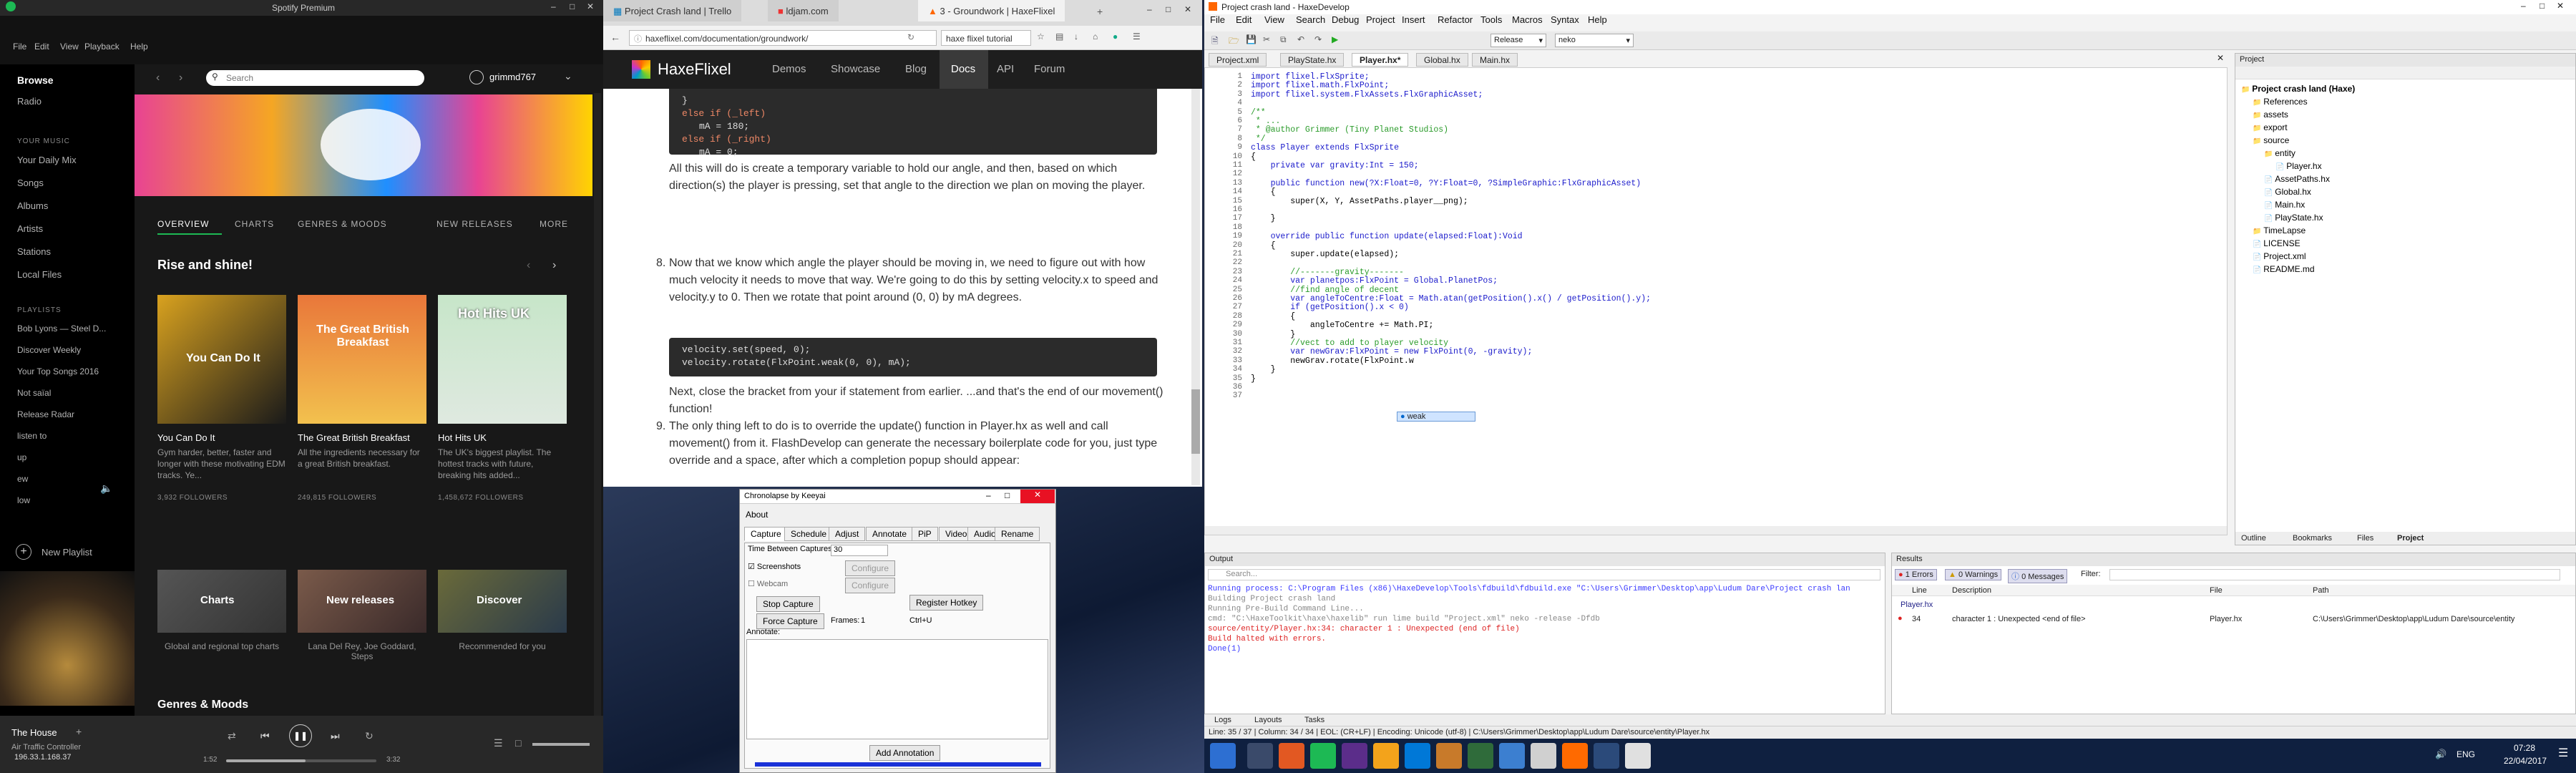  What do you see at coordinates (67, 553) in the screenshot?
I see `new-playlist-button: New Playlist` at bounding box center [67, 553].